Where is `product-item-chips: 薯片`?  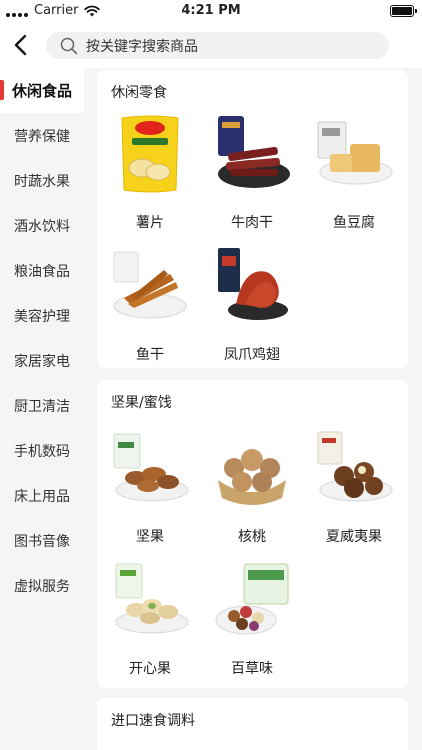
product-item-chips: 薯片 is located at coordinates (150, 179).